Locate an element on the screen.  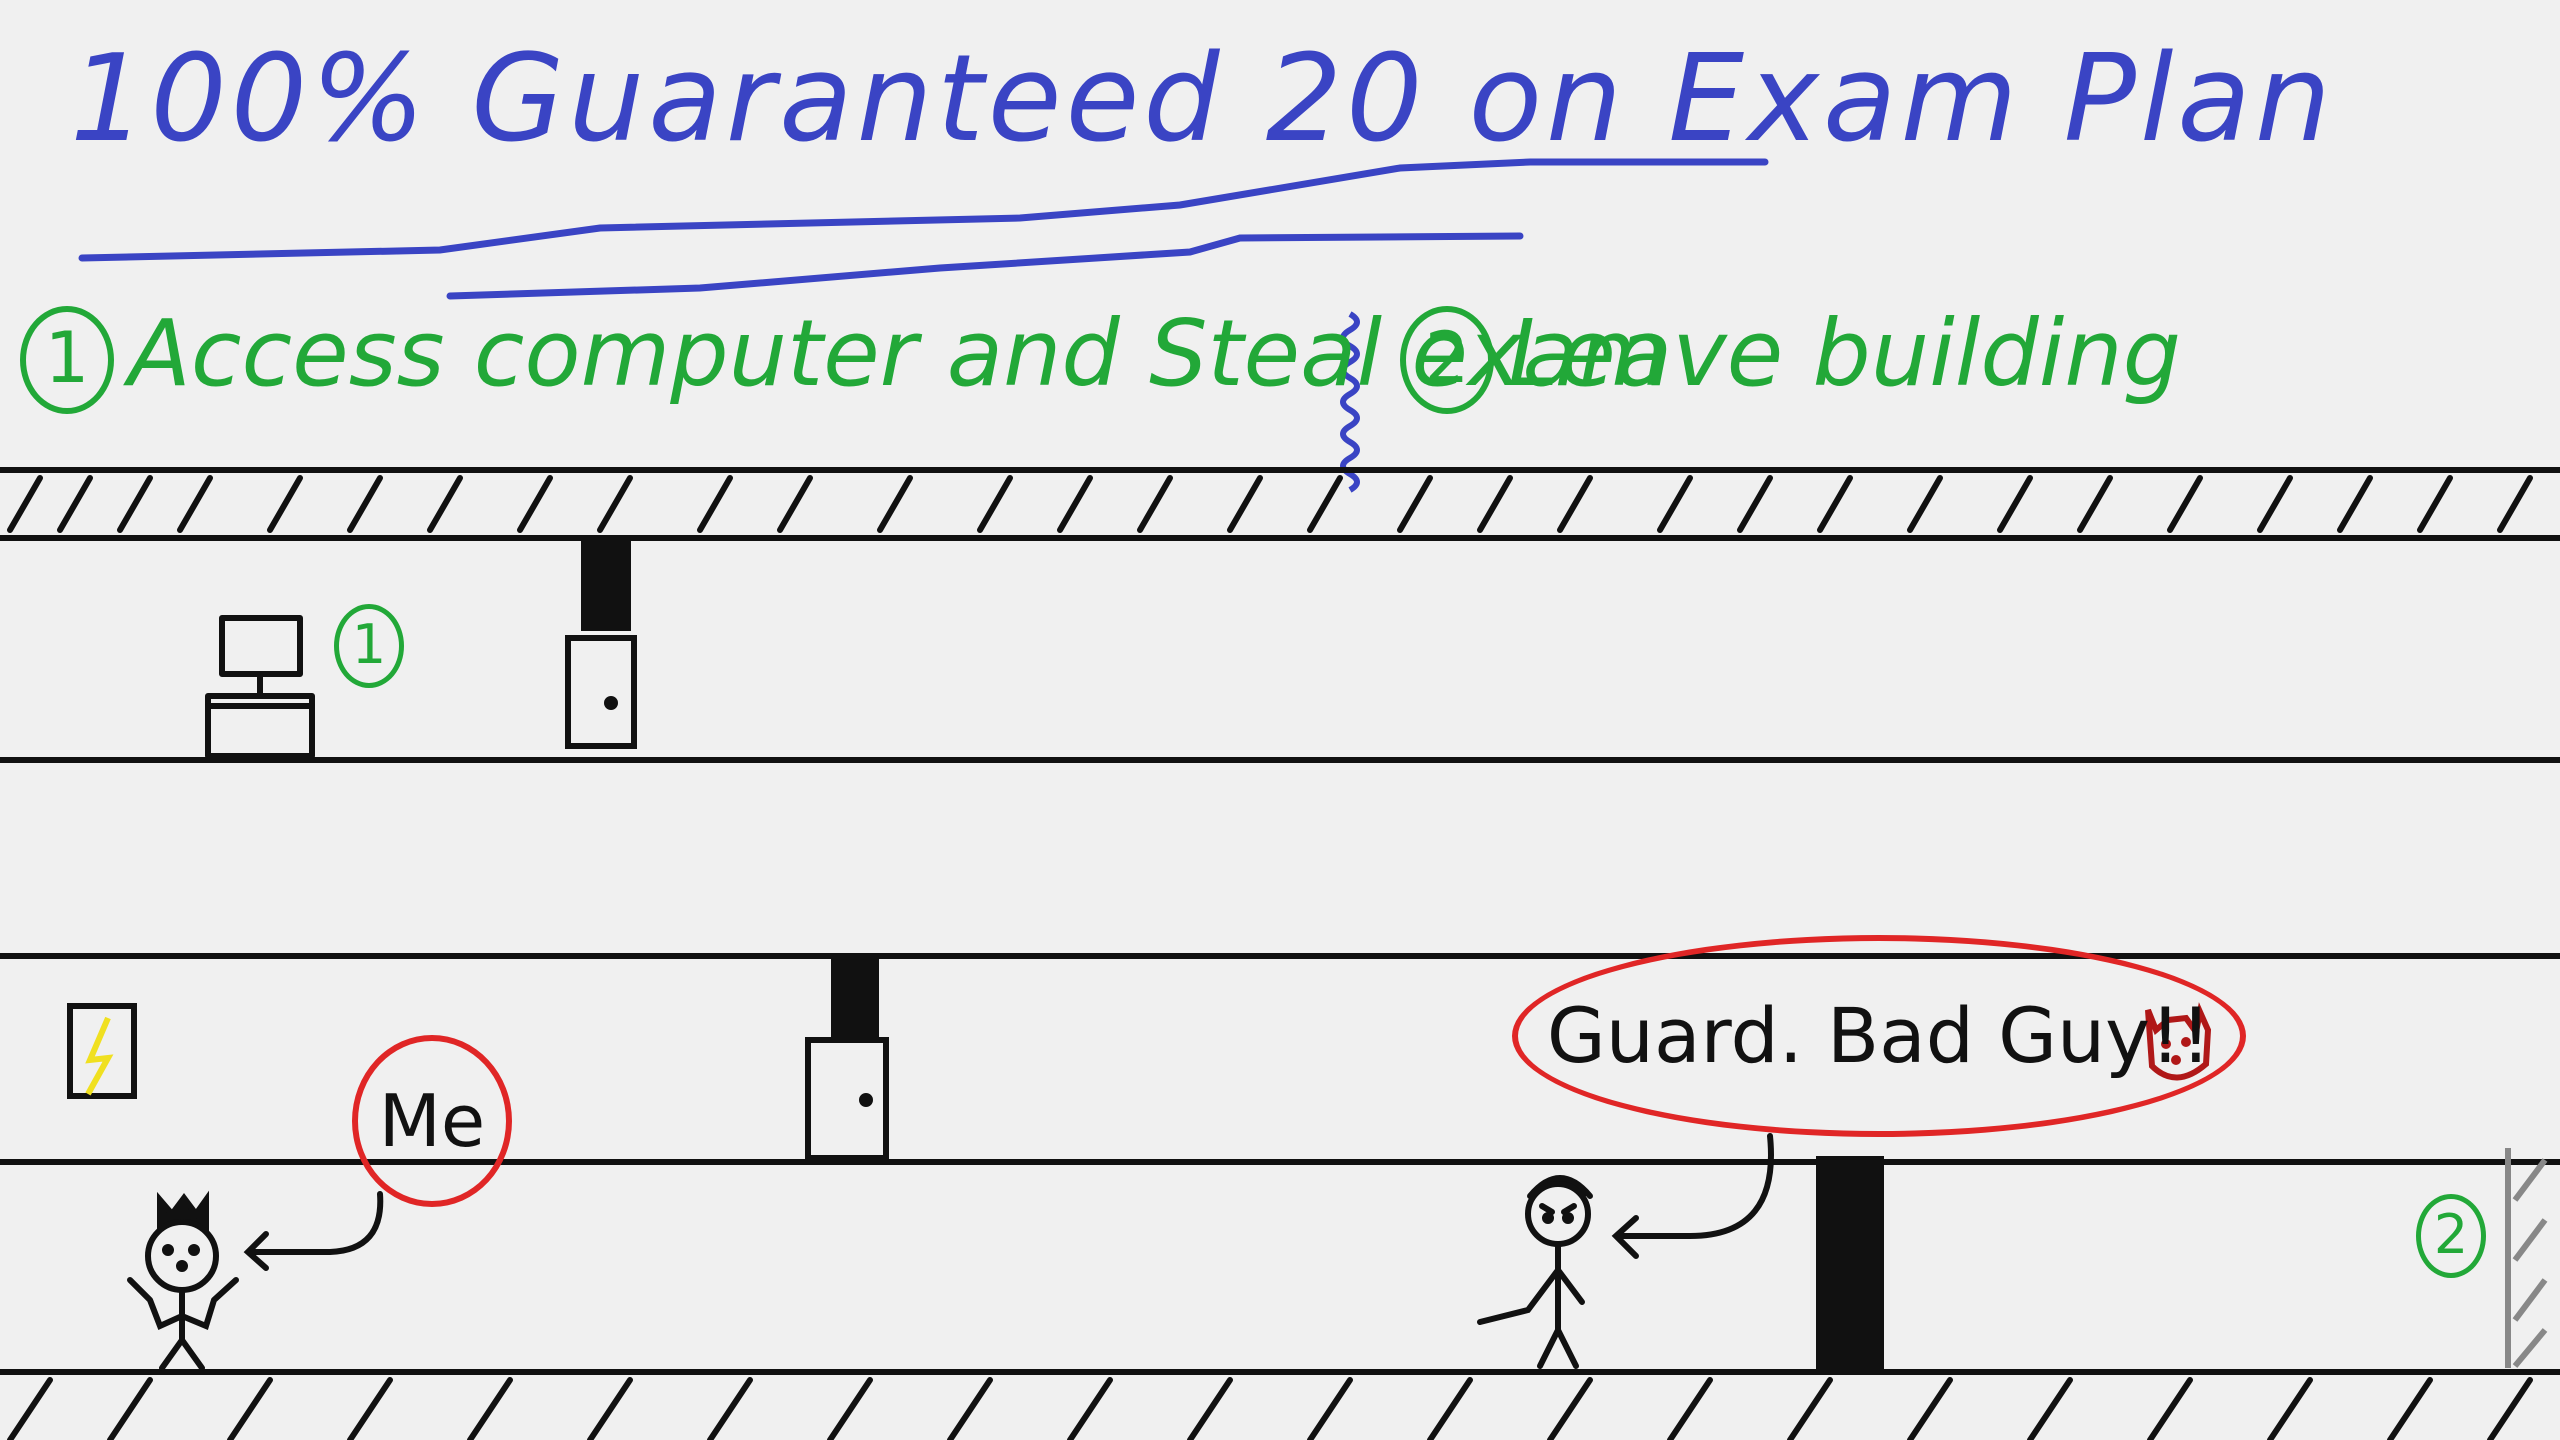
me-callout: Me is located at coordinates (432, 1121).